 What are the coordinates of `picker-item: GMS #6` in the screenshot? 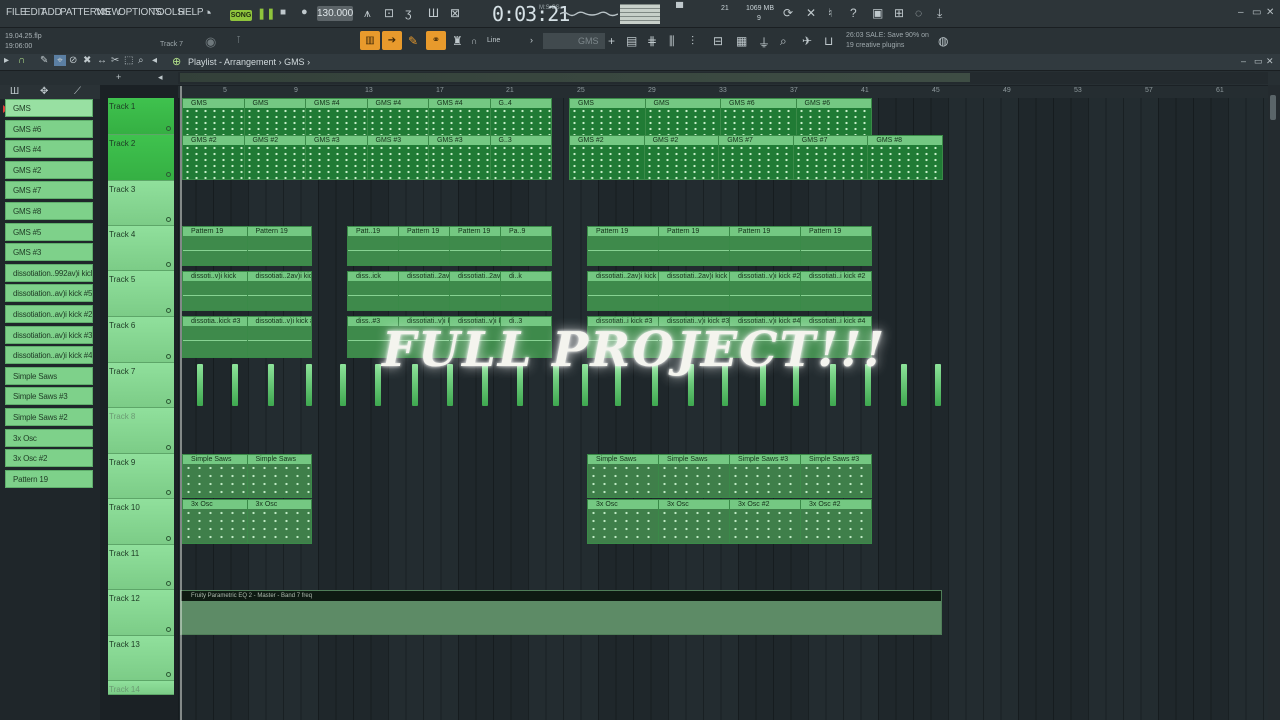 It's located at (49, 128).